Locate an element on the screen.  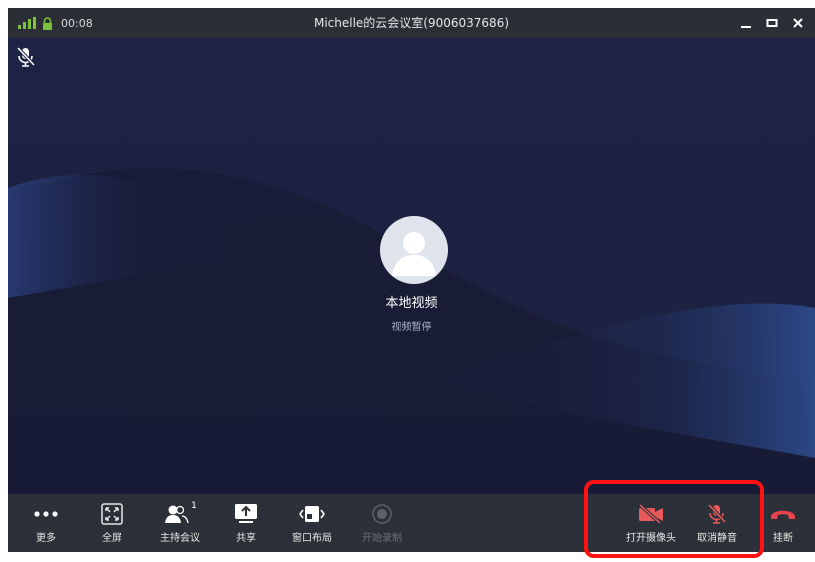
camera-off-icon is located at coordinates (651, 514).